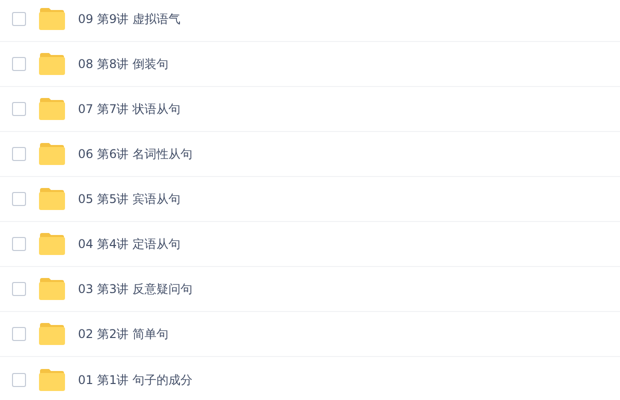  I want to click on folder-name: 03 第3讲 反意疑问句, so click(135, 289).